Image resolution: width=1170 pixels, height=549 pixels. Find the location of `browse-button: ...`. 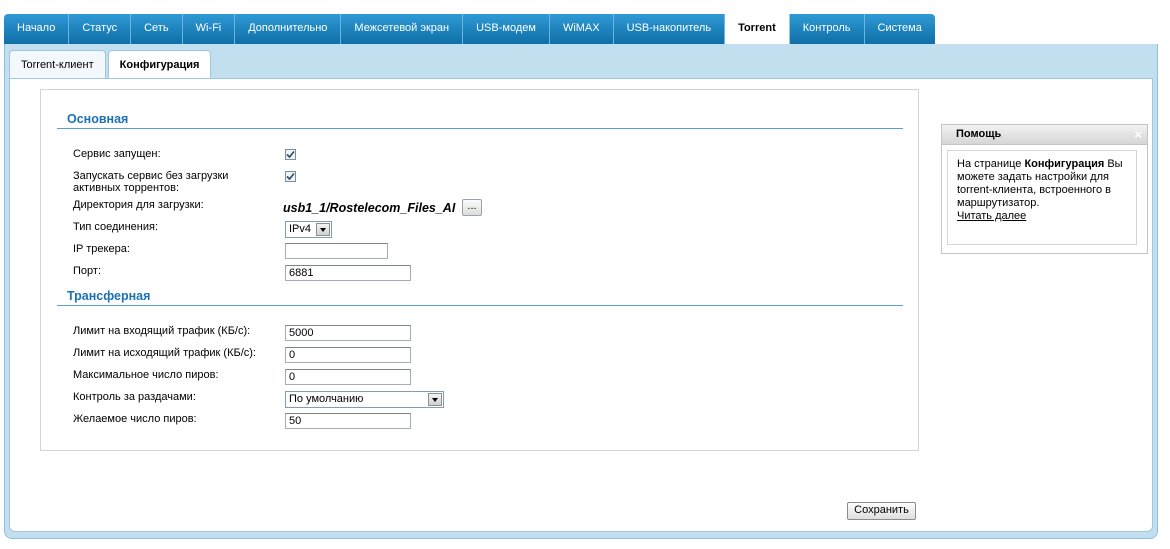

browse-button: ... is located at coordinates (472, 207).